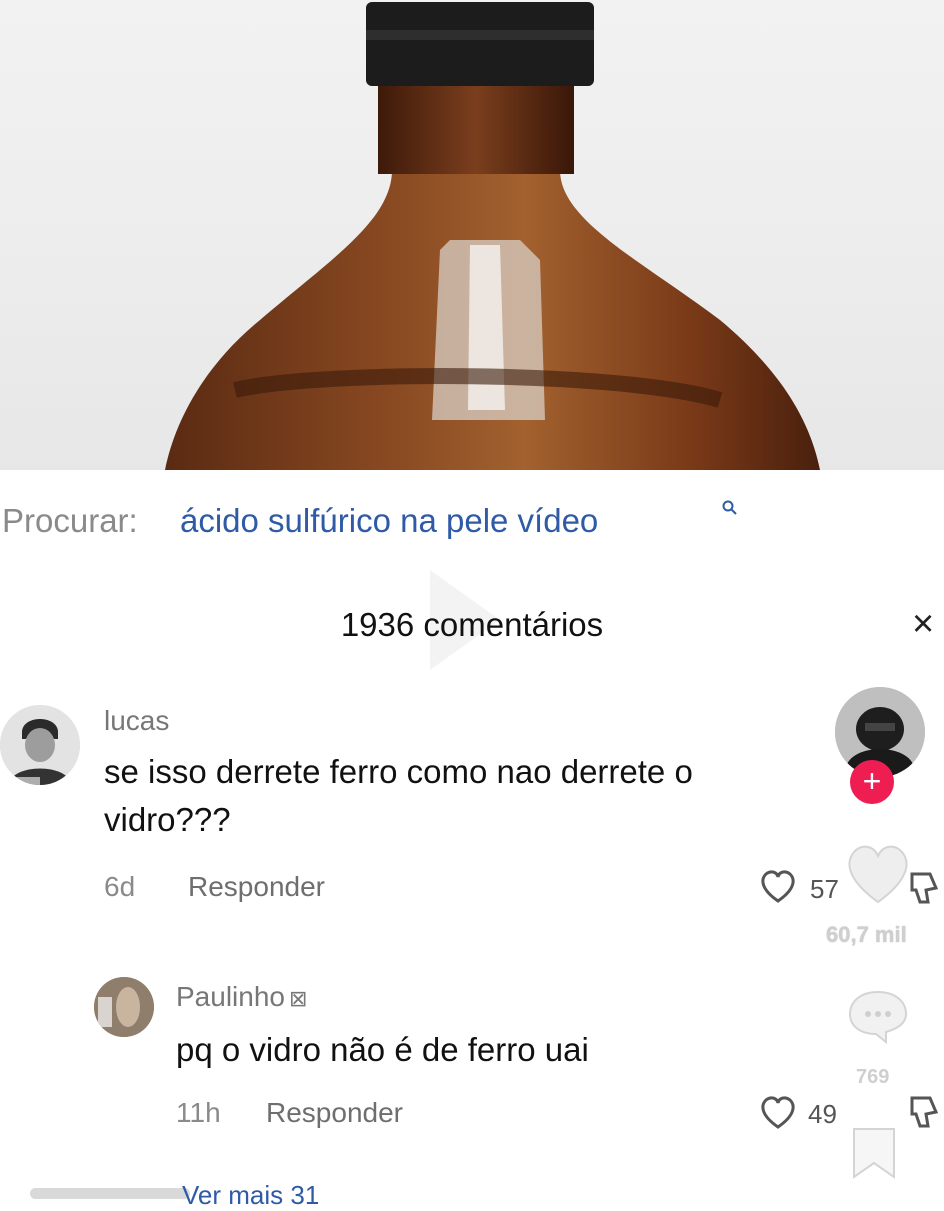 The image size is (944, 1211). Describe the element at coordinates (398, 771) in the screenshot. I see `comment-text-line: se isso derrete ferro como nao derrete o` at that location.